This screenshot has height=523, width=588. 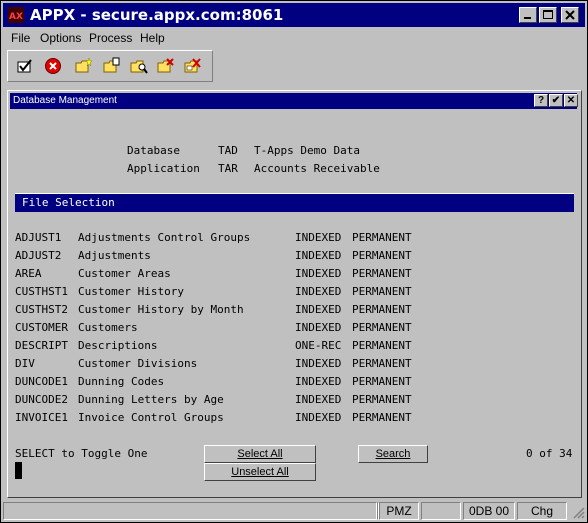 I want to click on file-name: CUSTOMER, so click(x=41, y=327).